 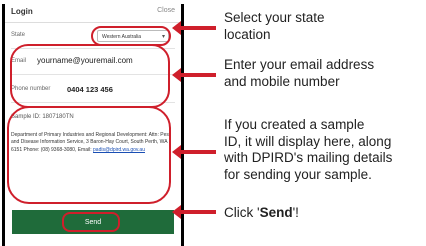 What do you see at coordinates (194, 75) in the screenshot?
I see `contact-arrow-icon` at bounding box center [194, 75].